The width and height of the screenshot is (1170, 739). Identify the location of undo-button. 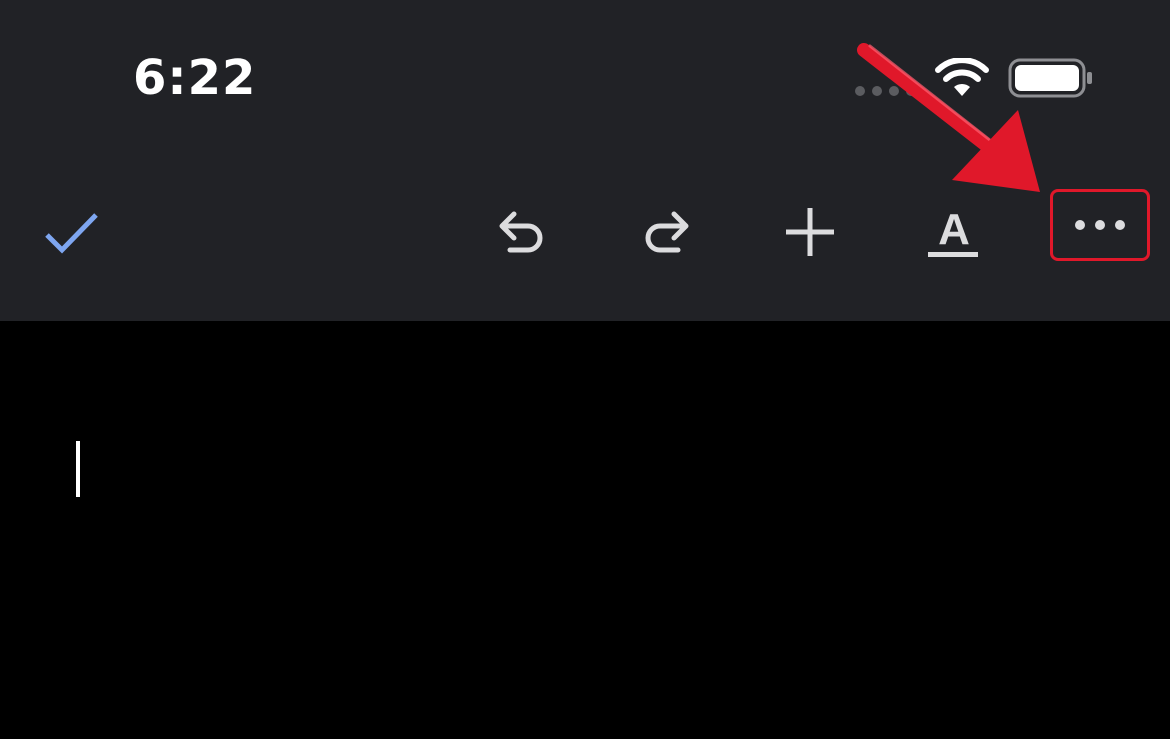
(522, 232).